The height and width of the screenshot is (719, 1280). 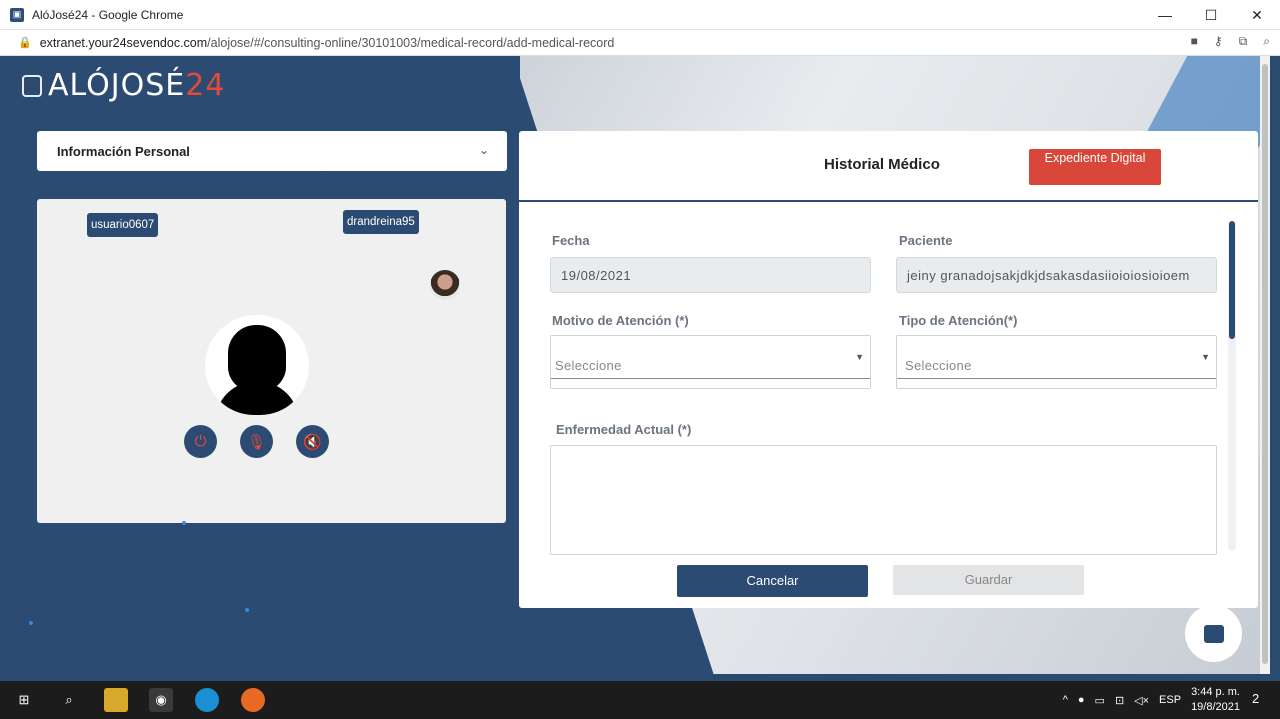 I want to click on speaker-off-icon: 🔇, so click(x=312, y=442).